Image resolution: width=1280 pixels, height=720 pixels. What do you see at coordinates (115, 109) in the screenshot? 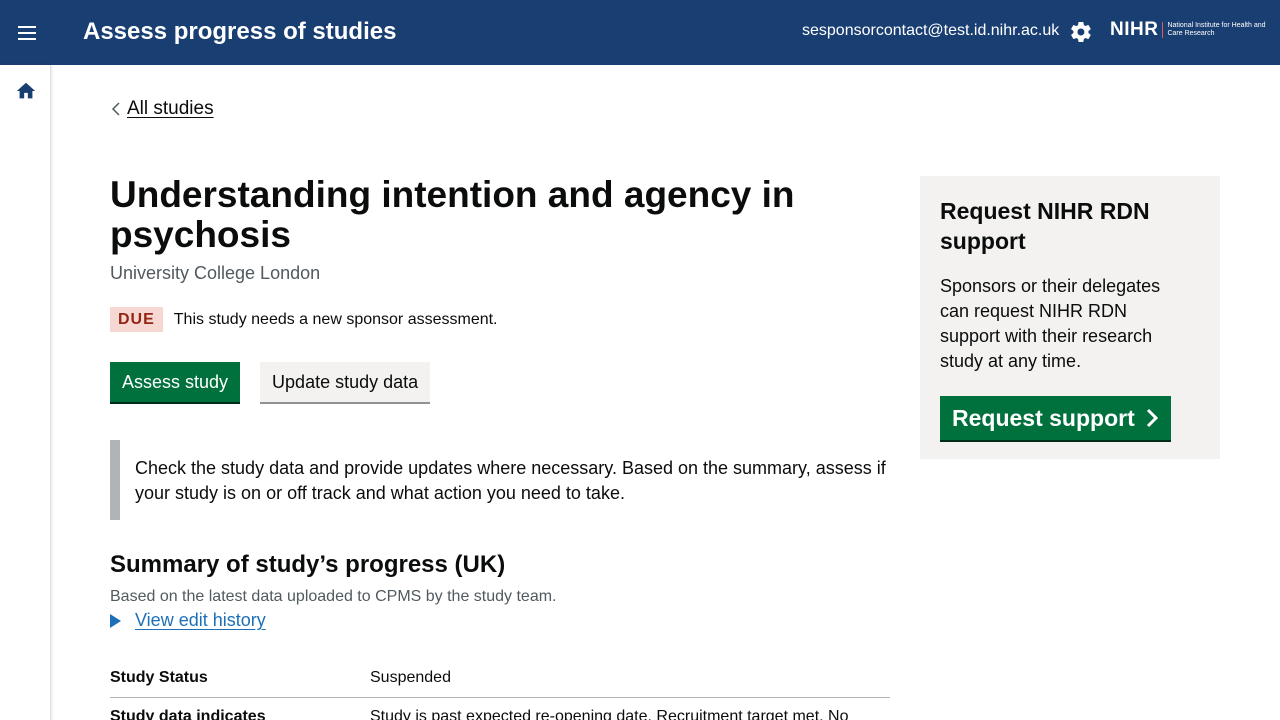
I see `chevron-left-icon` at bounding box center [115, 109].